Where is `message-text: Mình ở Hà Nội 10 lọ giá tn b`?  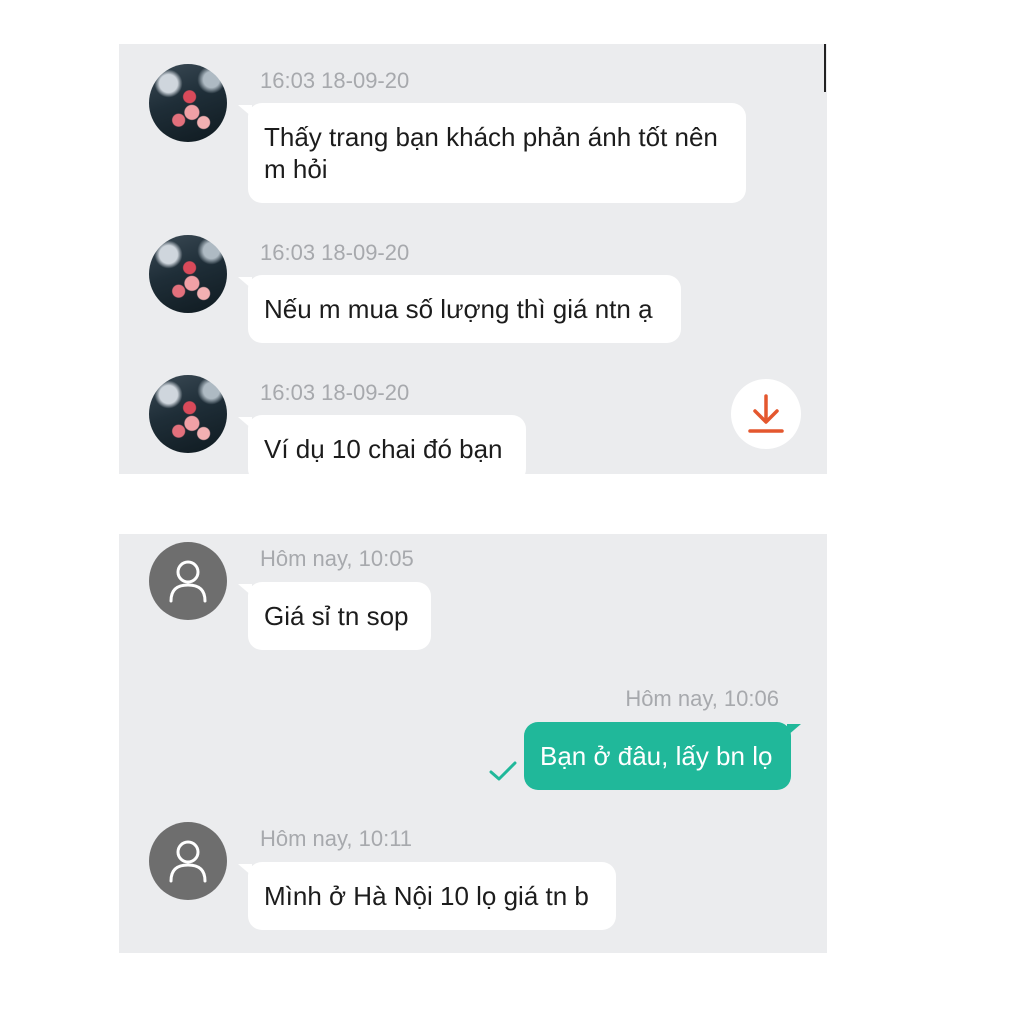 message-text: Mình ở Hà Nội 10 lọ giá tn b is located at coordinates (426, 896).